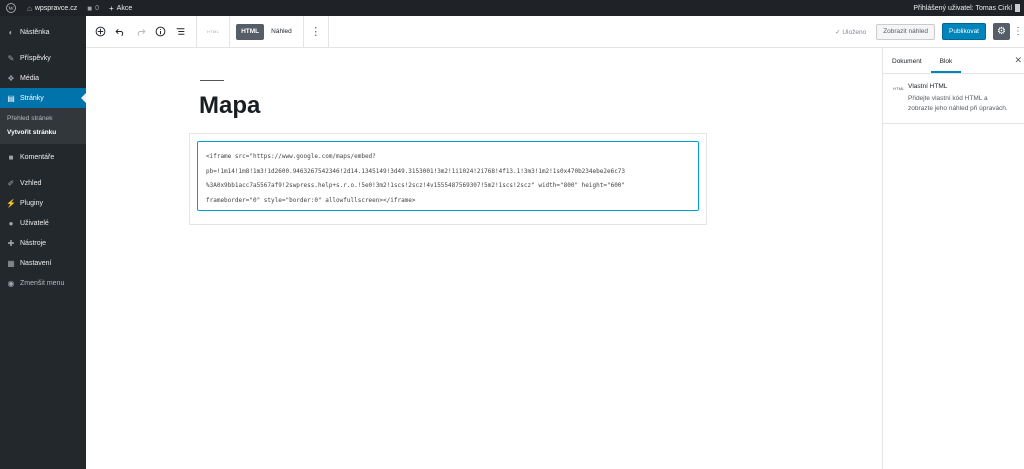 This screenshot has height=469, width=1024. I want to click on undo-icon, so click(120, 32).